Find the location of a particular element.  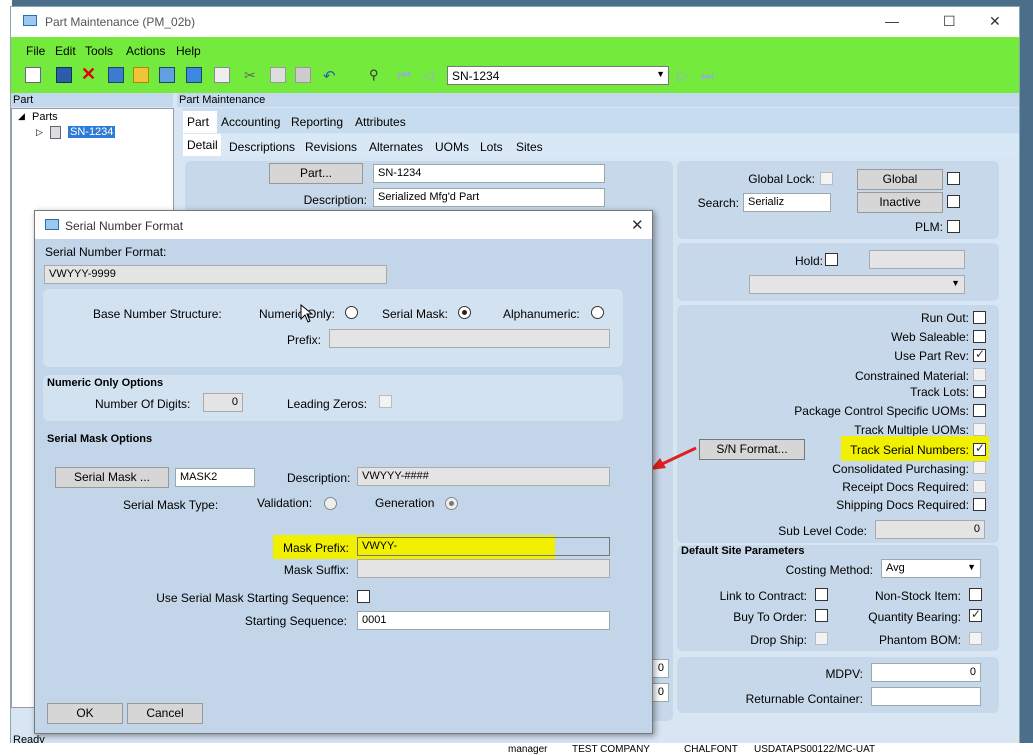

description-field: Serialized Mfg'd Part is located at coordinates (489, 197).